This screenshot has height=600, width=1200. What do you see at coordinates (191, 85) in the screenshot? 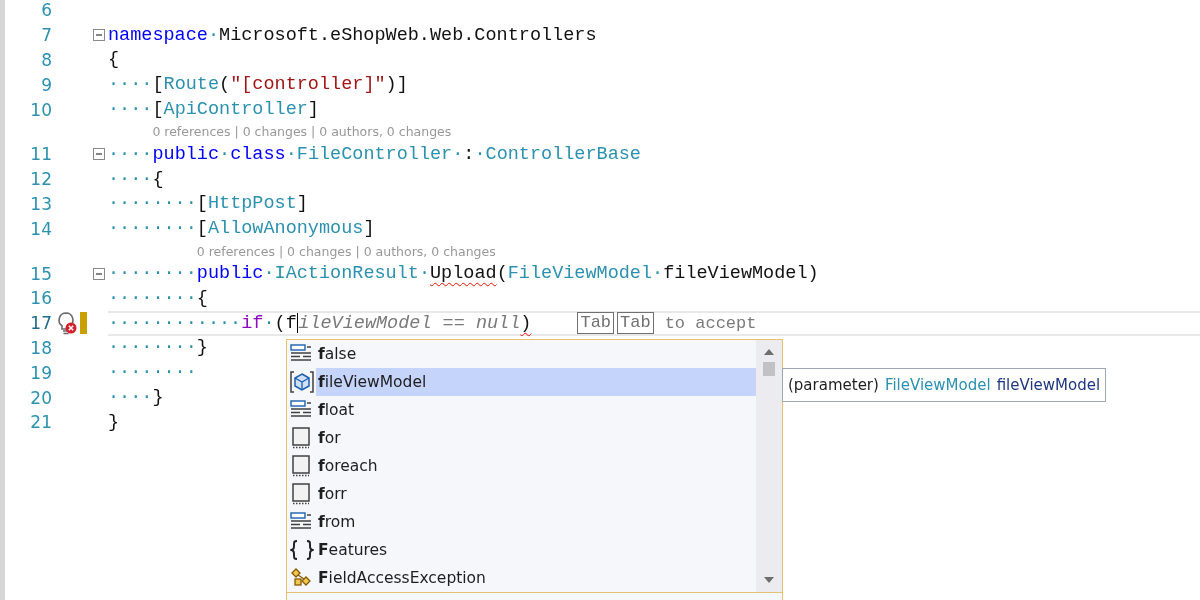
I see `type-name-text: Route` at bounding box center [191, 85].